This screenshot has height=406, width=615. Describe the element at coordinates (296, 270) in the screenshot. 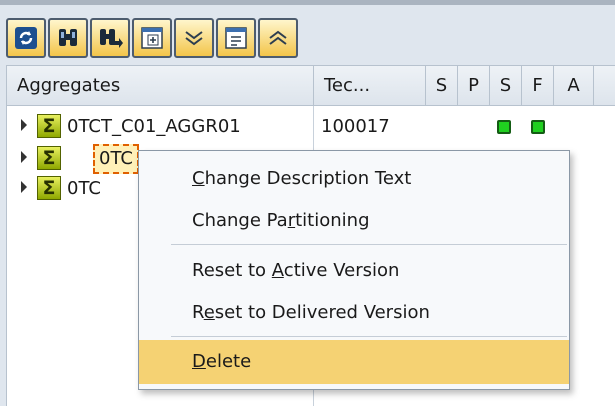

I see `menu-item-label: Reset to Active Version` at that location.